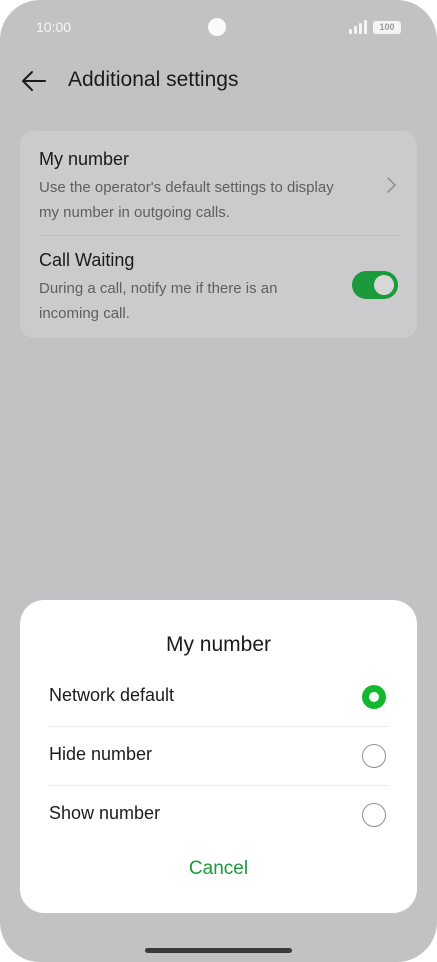 Image resolution: width=437 pixels, height=962 pixels. What do you see at coordinates (218, 815) in the screenshot?
I see `option-show-number: Show number` at bounding box center [218, 815].